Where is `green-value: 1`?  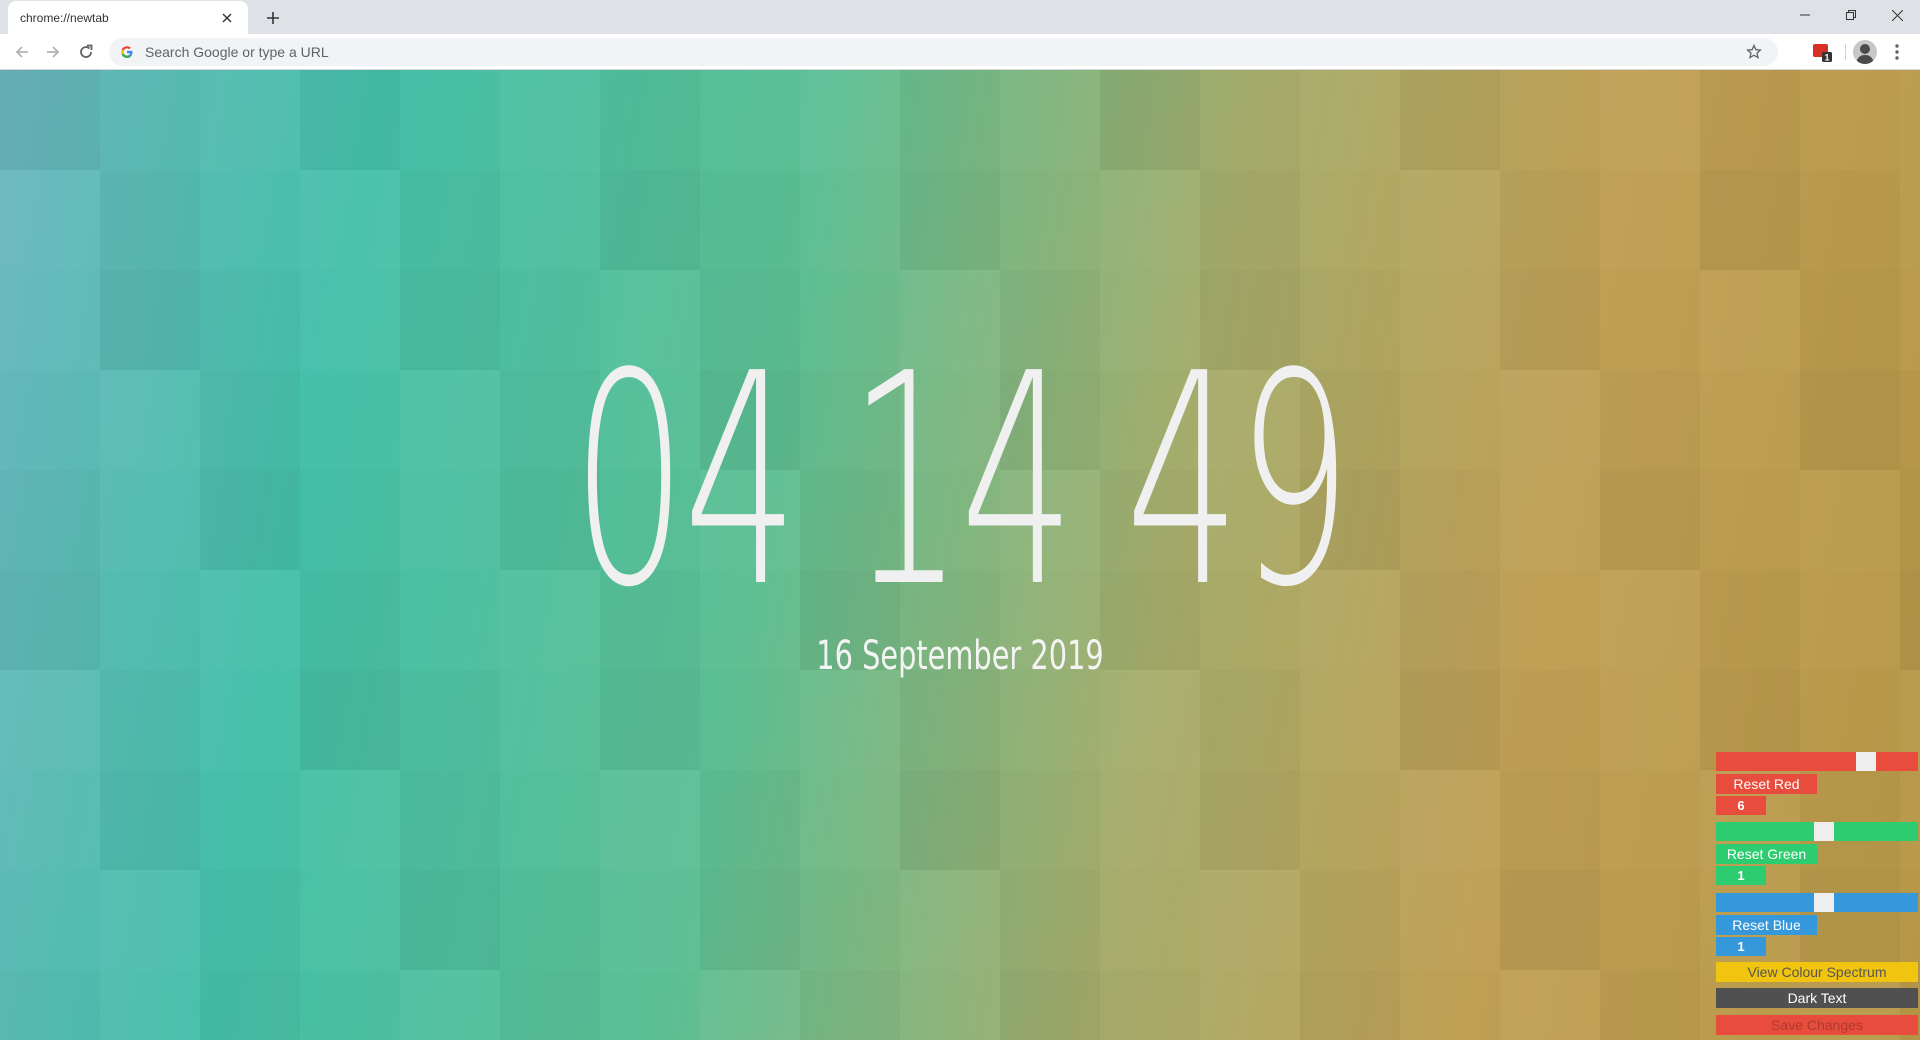
green-value: 1 is located at coordinates (1741, 875).